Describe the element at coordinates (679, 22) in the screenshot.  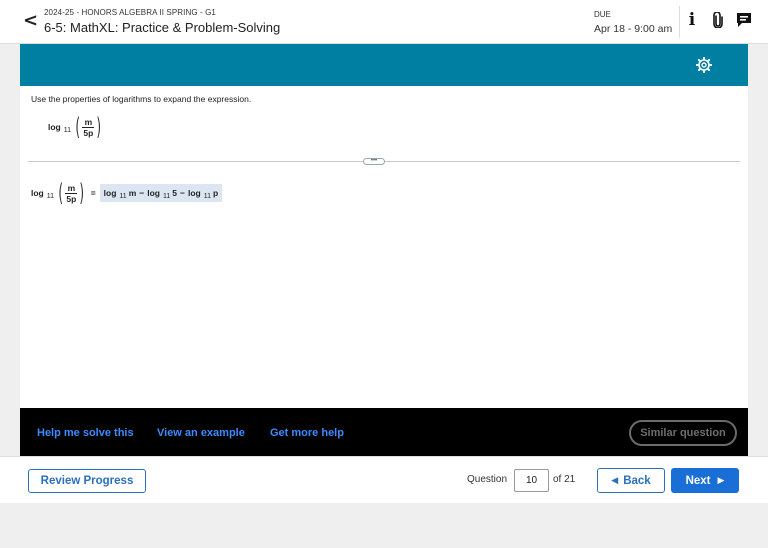
I see `header-divider` at that location.